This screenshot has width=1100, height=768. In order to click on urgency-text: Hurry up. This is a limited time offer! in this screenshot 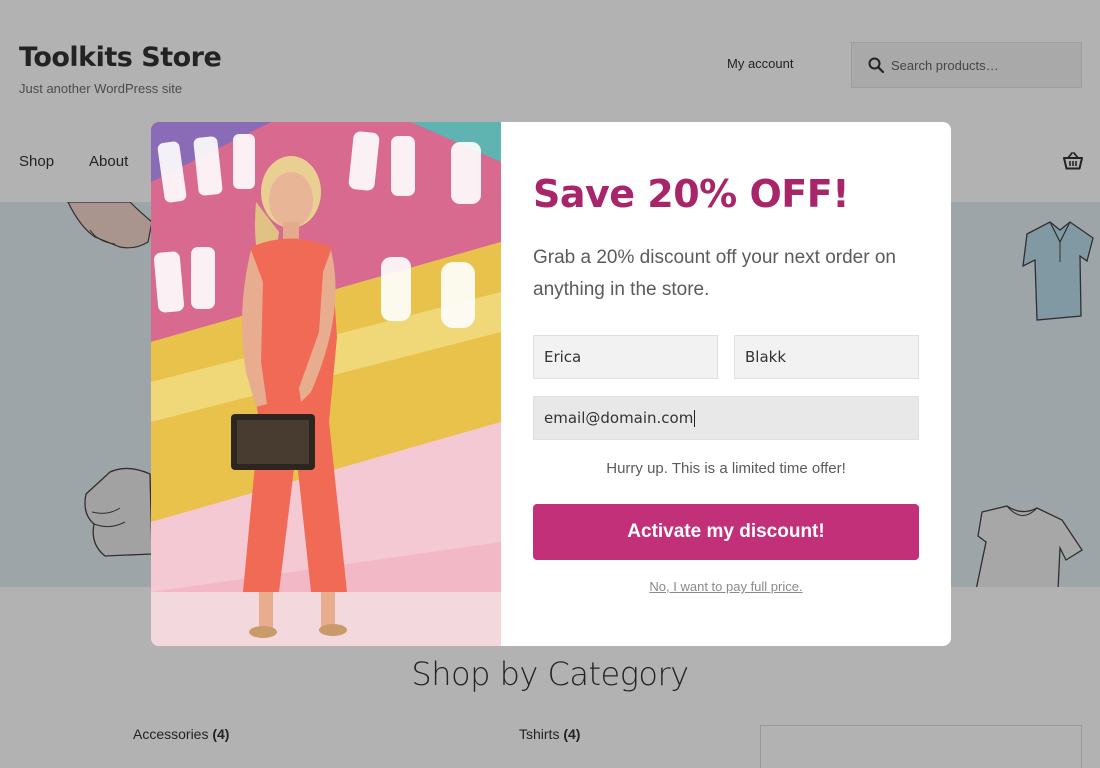, I will do `click(726, 468)`.